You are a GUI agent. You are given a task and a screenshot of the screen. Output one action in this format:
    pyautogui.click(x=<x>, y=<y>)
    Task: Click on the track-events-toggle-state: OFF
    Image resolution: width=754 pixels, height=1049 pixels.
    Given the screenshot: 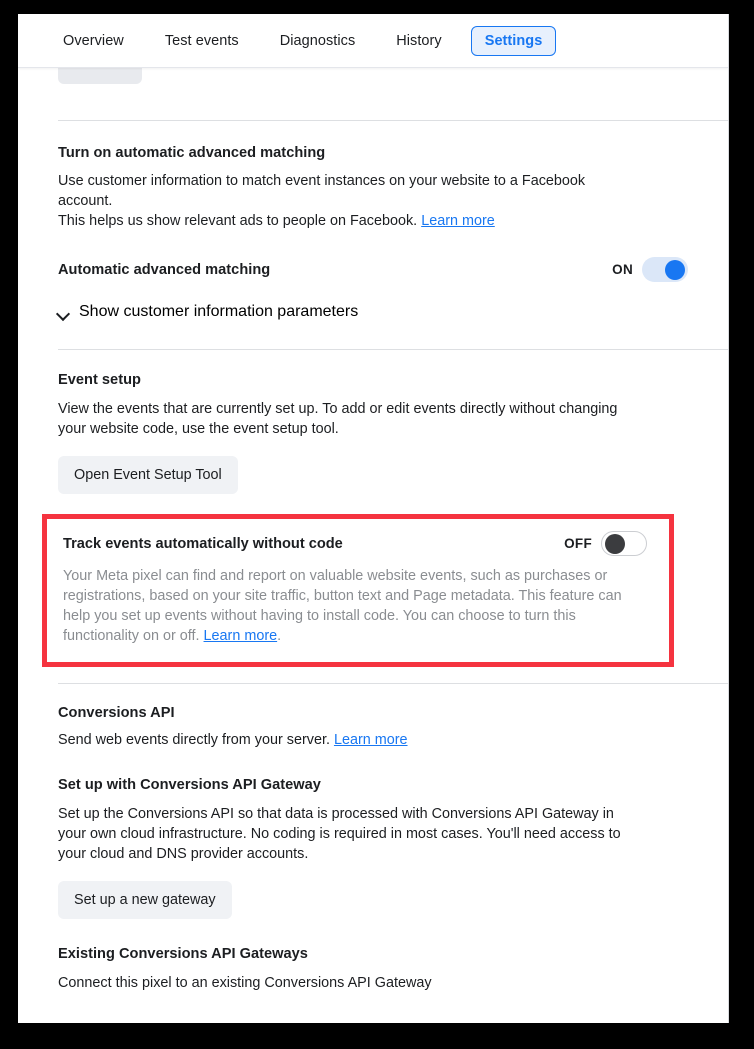 What is the action you would take?
    pyautogui.click(x=578, y=543)
    